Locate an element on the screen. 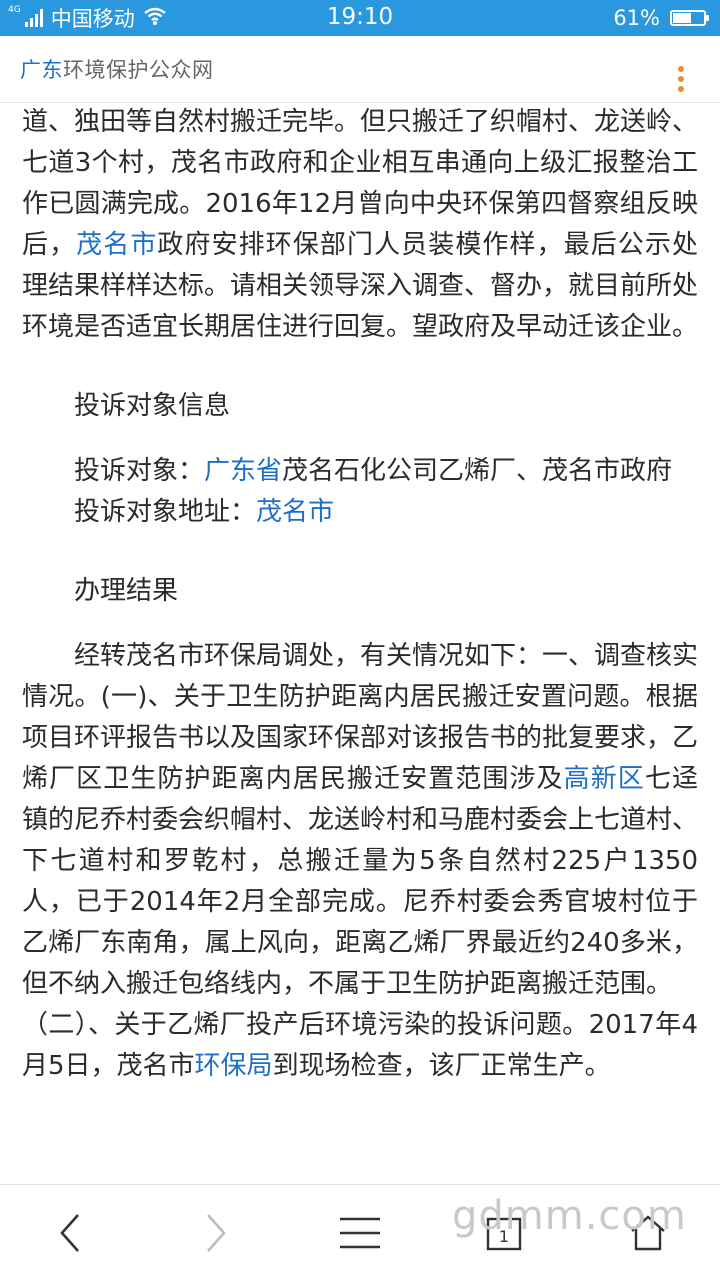  status-bar: 4G 中国移动 19:10 61% is located at coordinates (360, 18).